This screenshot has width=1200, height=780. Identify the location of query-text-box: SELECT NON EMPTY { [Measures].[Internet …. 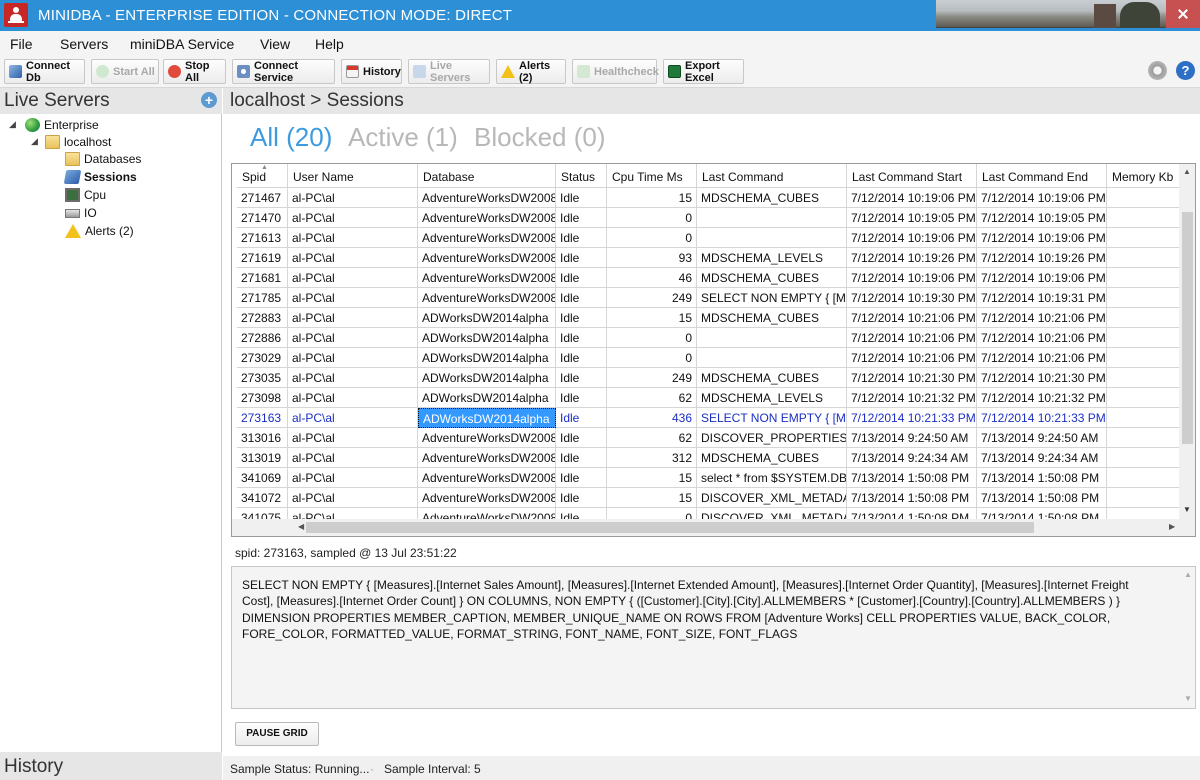
(713, 637).